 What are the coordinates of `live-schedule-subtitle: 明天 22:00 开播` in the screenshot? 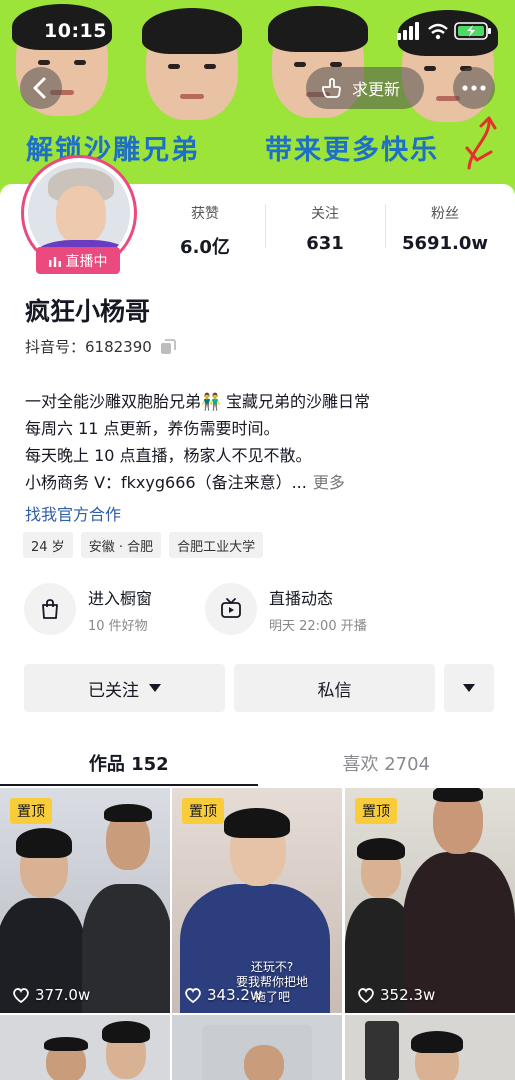 It's located at (318, 626).